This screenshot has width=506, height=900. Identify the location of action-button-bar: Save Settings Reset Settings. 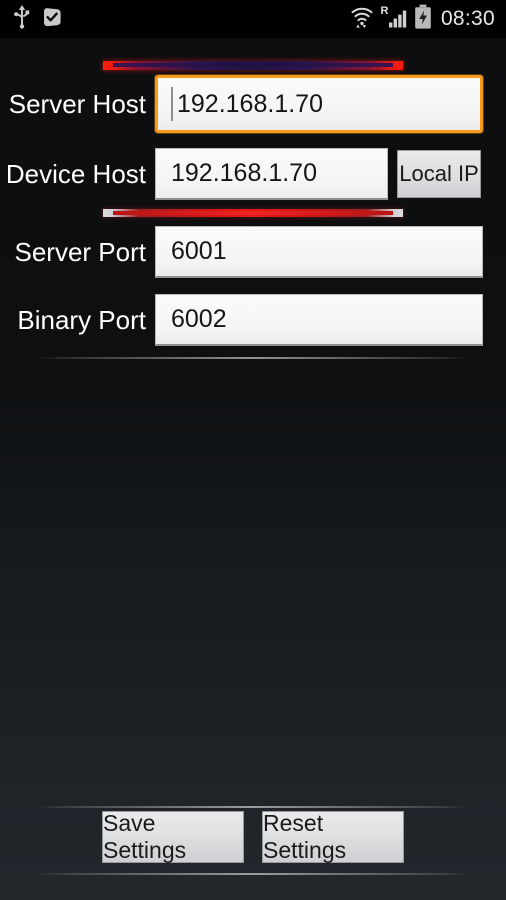
(253, 836).